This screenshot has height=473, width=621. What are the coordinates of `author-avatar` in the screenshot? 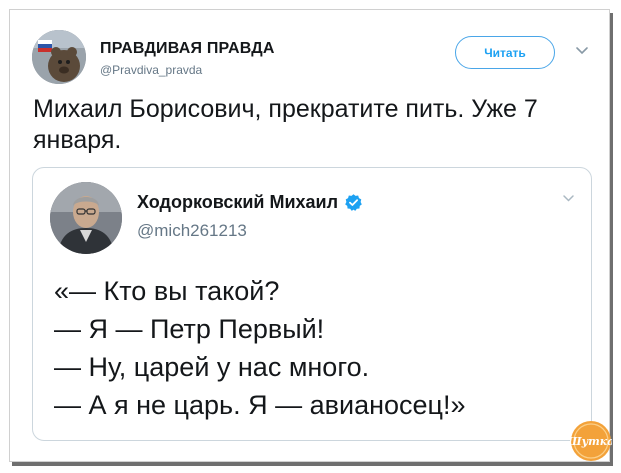 It's located at (59, 57).